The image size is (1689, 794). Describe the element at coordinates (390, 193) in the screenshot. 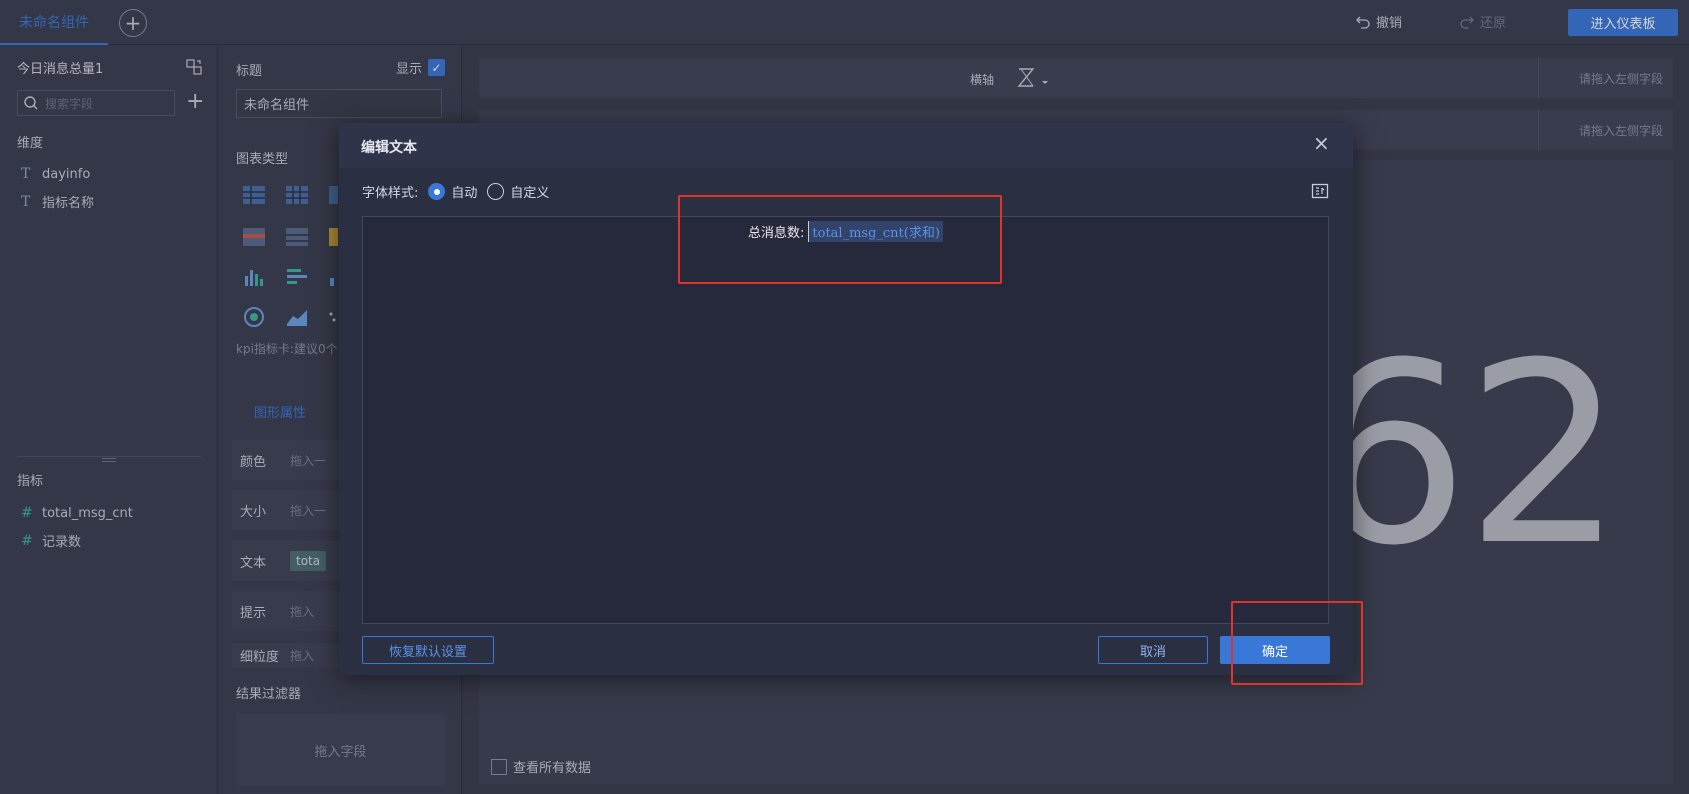

I see `font-style-label: 字体样式:` at that location.